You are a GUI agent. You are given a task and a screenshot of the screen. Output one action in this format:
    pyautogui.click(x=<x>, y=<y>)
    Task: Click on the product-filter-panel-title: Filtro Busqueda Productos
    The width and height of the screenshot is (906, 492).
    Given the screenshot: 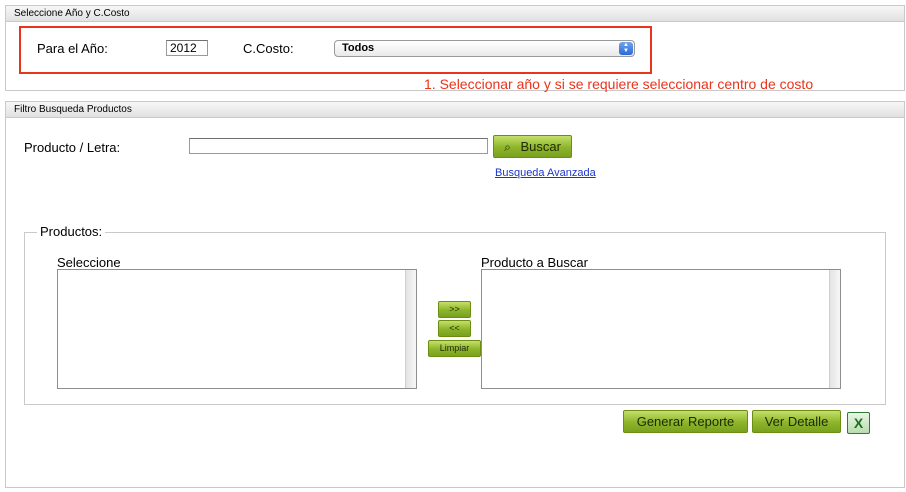 What is the action you would take?
    pyautogui.click(x=455, y=110)
    